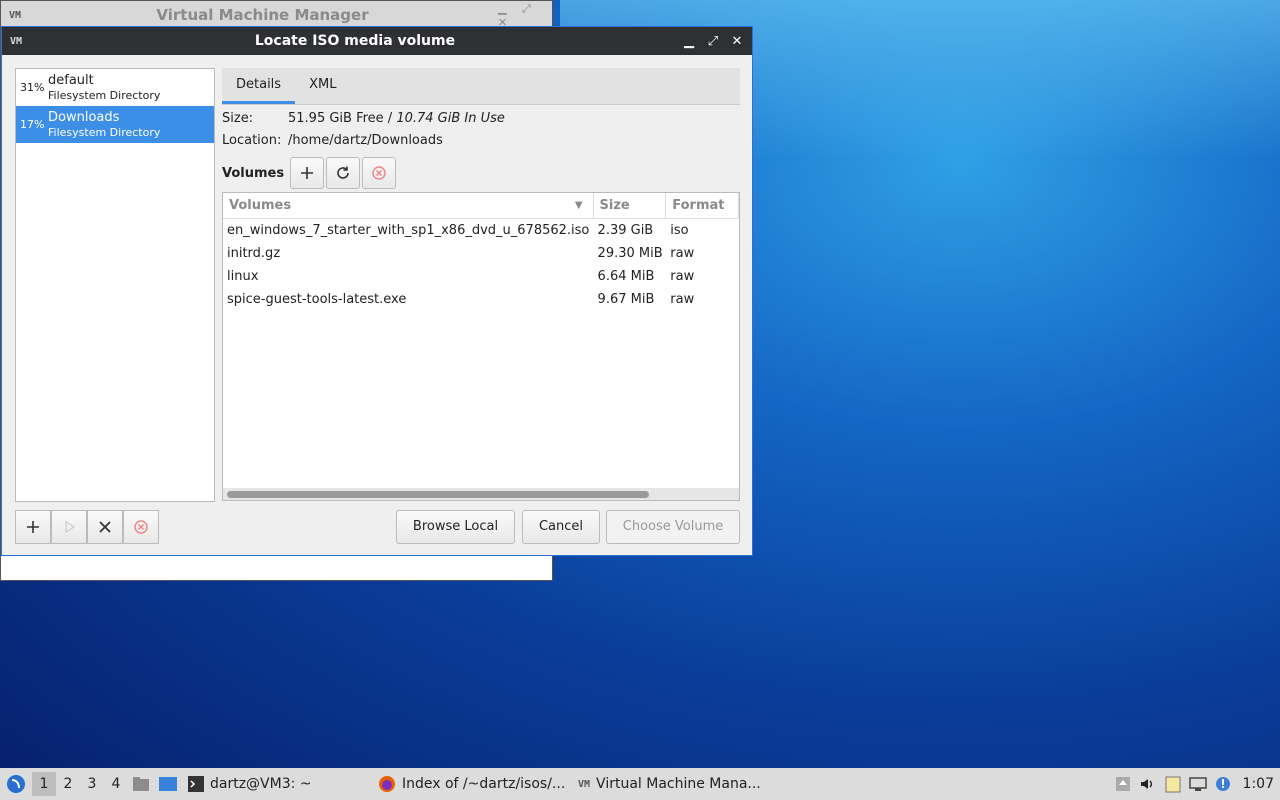  I want to click on volume-size: 9.67 MiB, so click(626, 299).